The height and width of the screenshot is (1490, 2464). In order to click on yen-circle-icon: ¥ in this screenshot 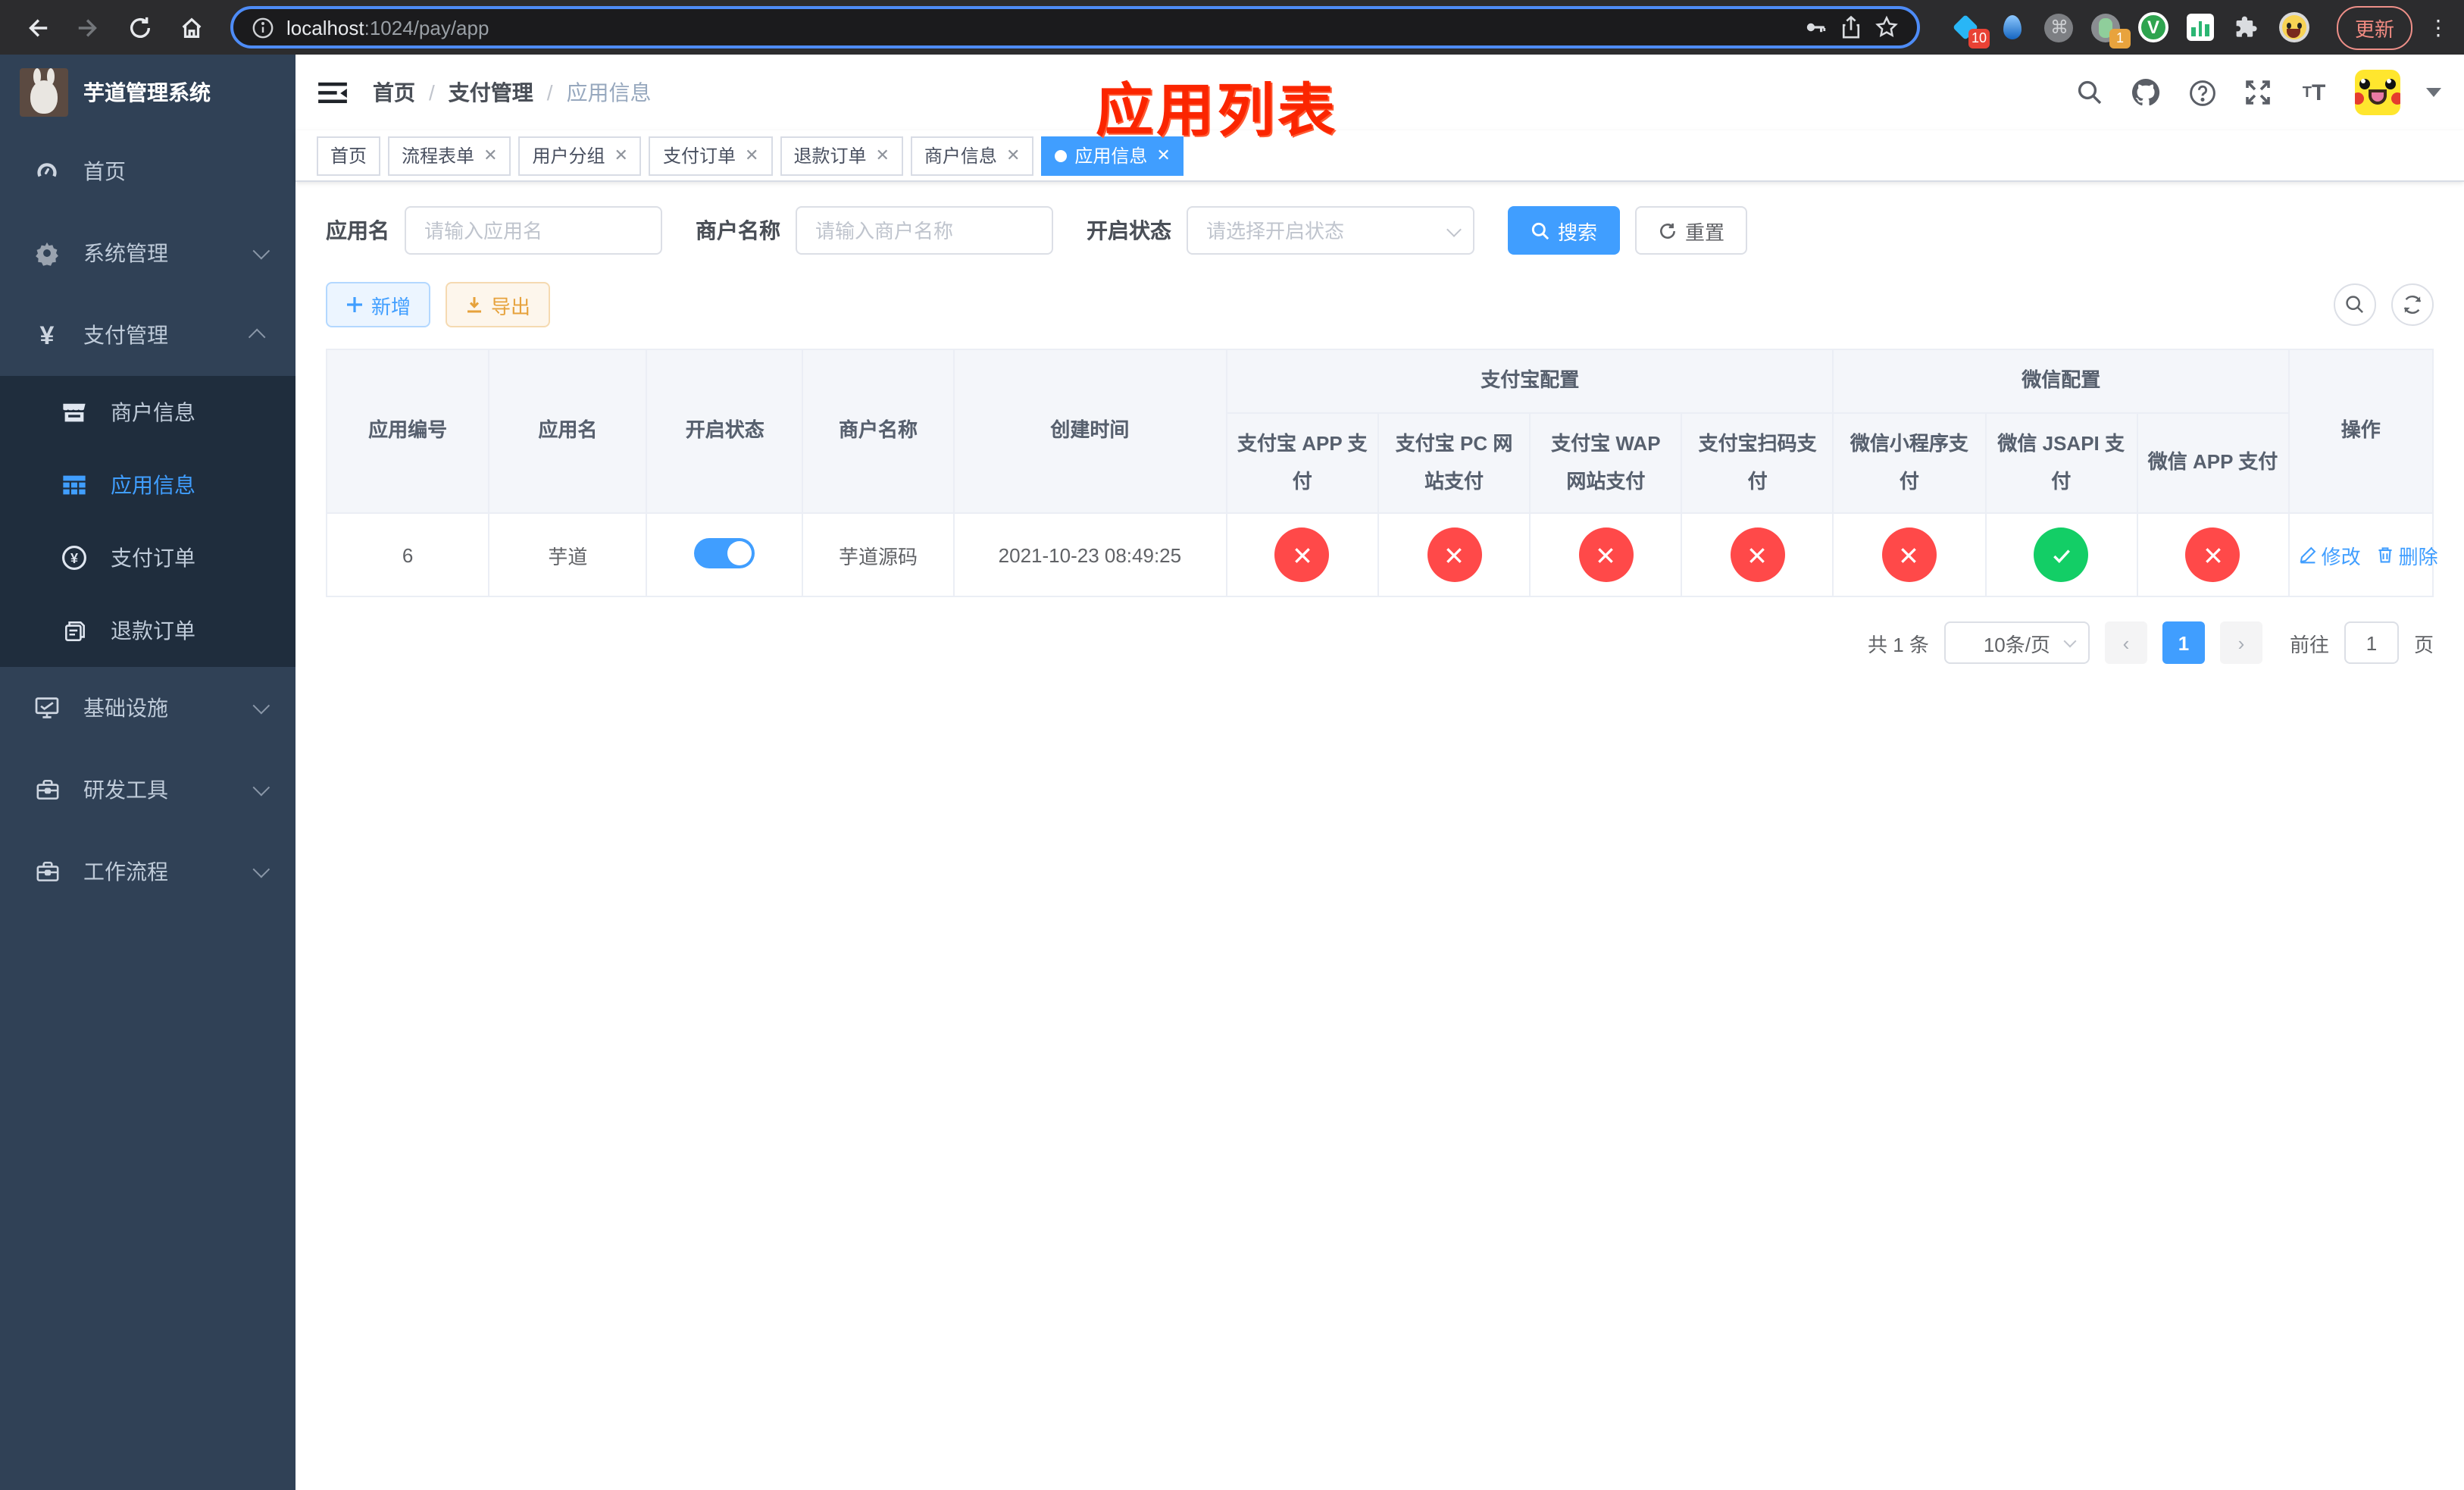, I will do `click(74, 558)`.